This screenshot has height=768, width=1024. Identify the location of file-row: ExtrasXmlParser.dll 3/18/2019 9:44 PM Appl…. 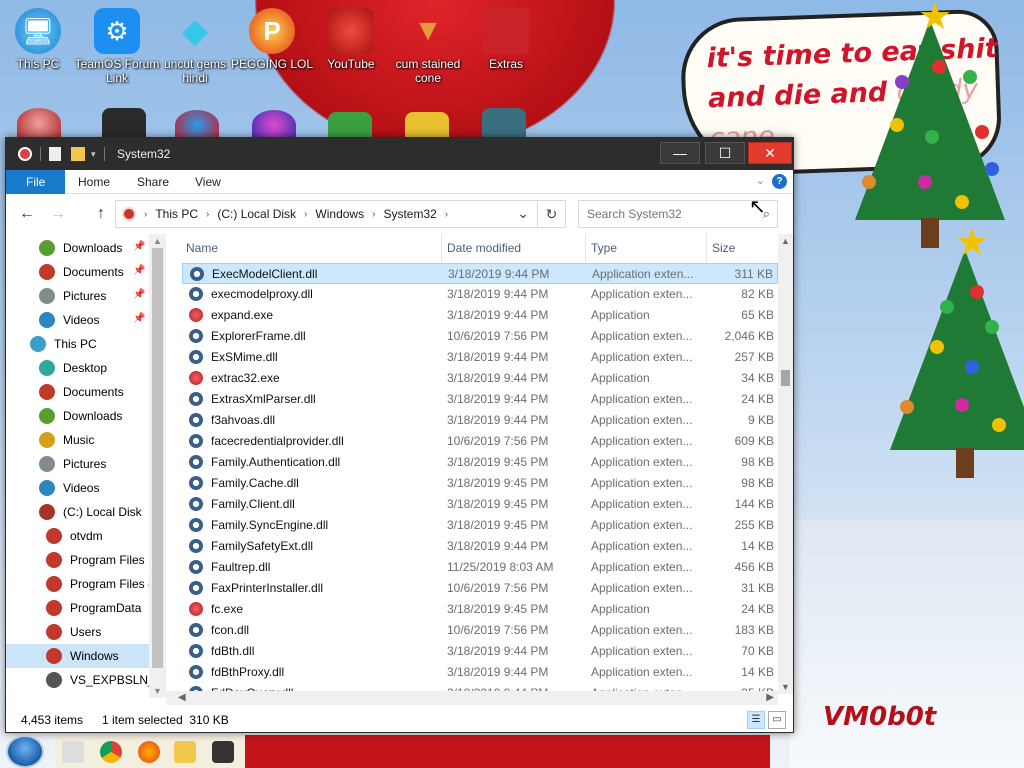
(480, 399).